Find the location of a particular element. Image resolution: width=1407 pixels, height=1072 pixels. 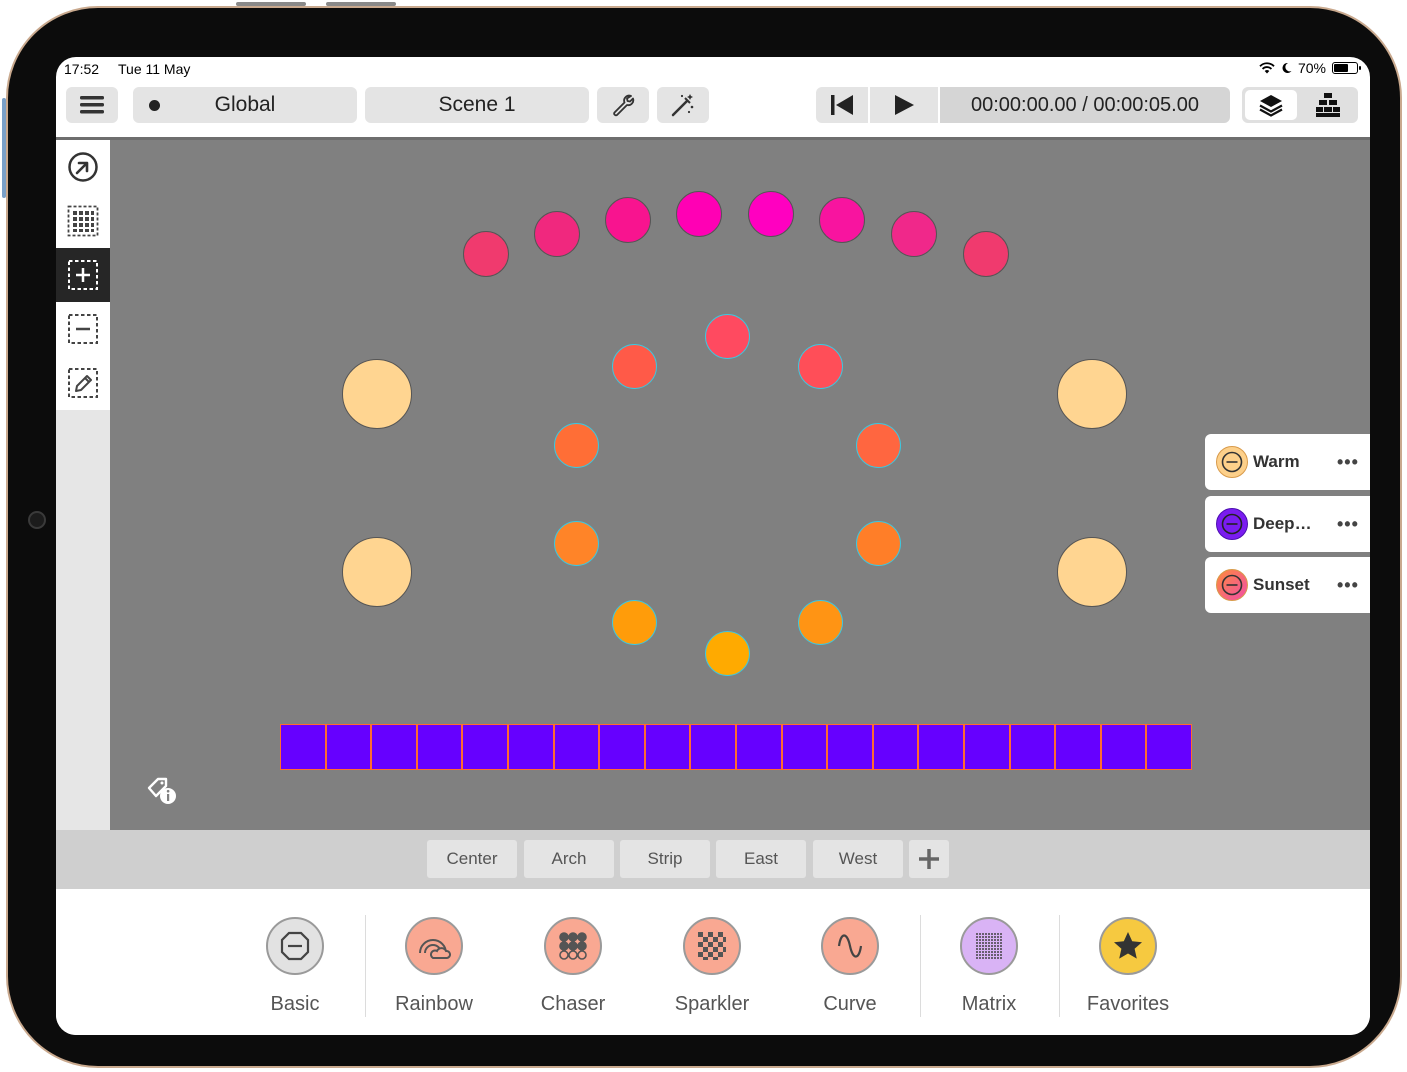

effect-basic: Basic is located at coordinates (295, 966).